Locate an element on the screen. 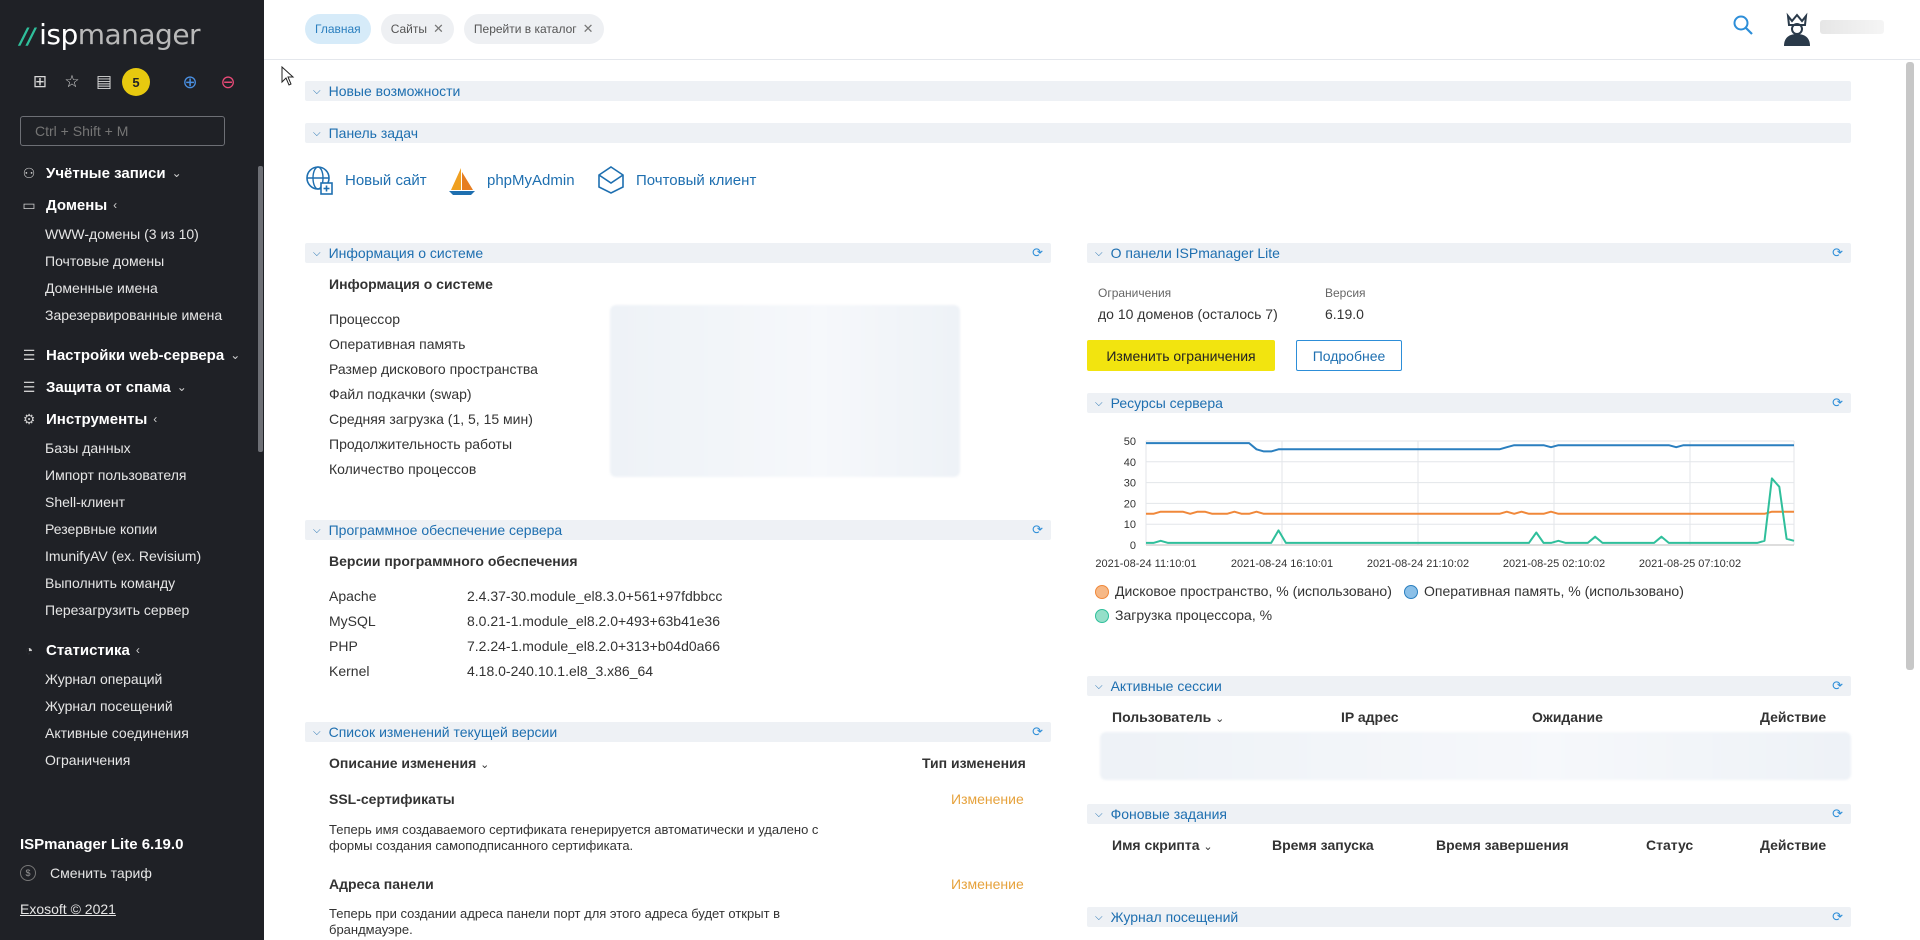 This screenshot has width=1920, height=940. x-tick-label: 2021-08-25 07:10:02 is located at coordinates (1690, 564).